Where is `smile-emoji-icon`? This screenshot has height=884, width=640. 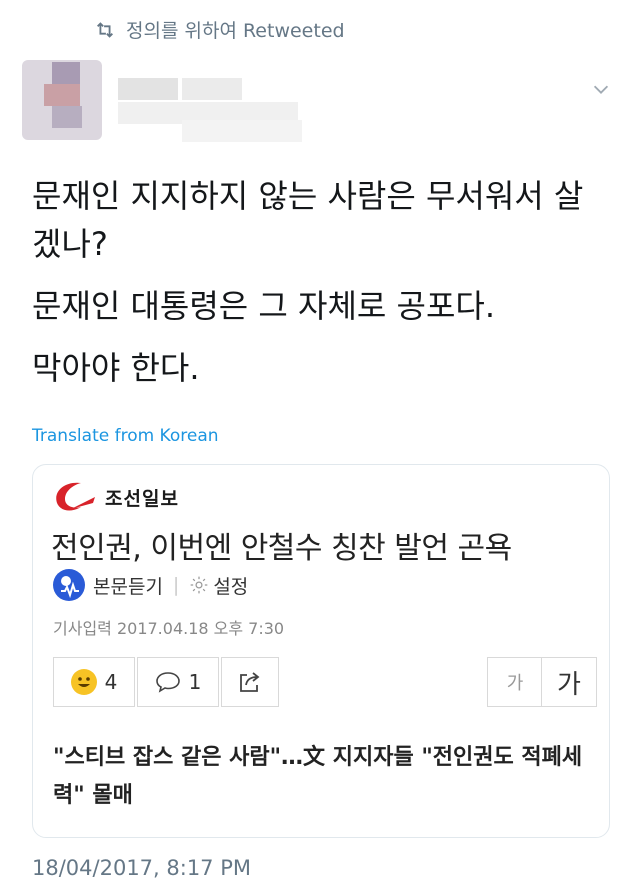
smile-emoji-icon is located at coordinates (83, 682).